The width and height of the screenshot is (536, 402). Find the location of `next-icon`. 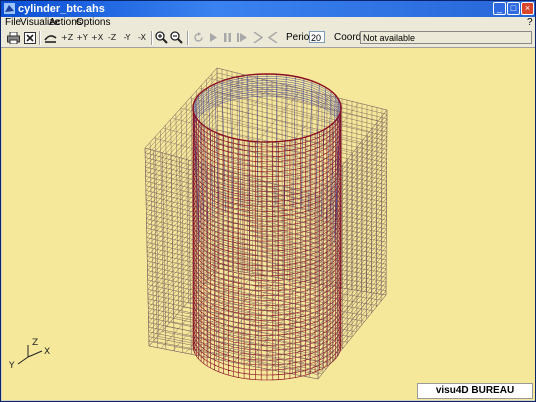

next-icon is located at coordinates (258, 37).